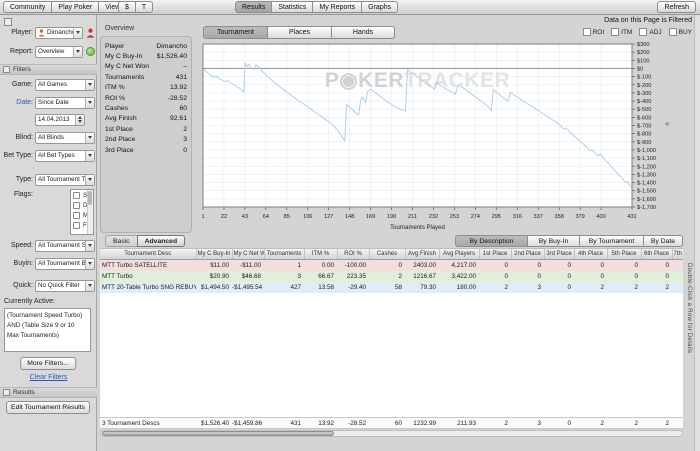 The height and width of the screenshot is (451, 700). Describe the element at coordinates (48, 407) in the screenshot. I see `edit-tournament-results-button: Edit Tournament Results` at that location.